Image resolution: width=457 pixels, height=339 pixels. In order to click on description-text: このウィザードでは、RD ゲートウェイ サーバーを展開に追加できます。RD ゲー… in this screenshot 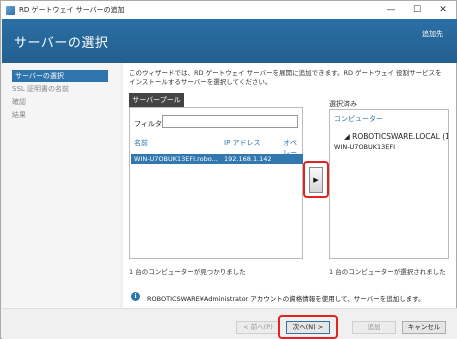, I will do `click(285, 77)`.